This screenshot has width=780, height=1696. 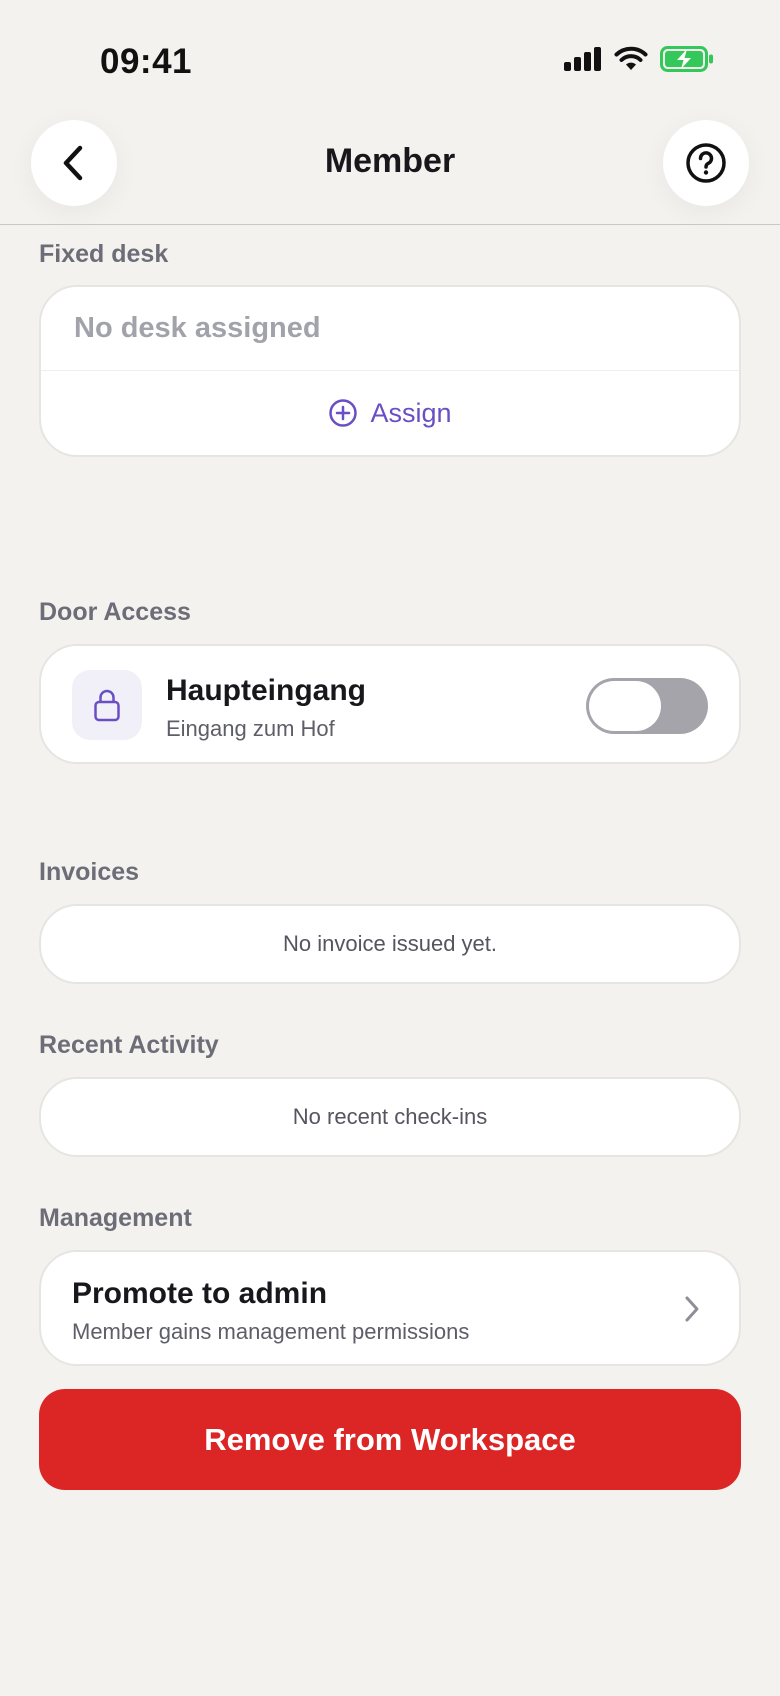 I want to click on status-icons, so click(x=639, y=59).